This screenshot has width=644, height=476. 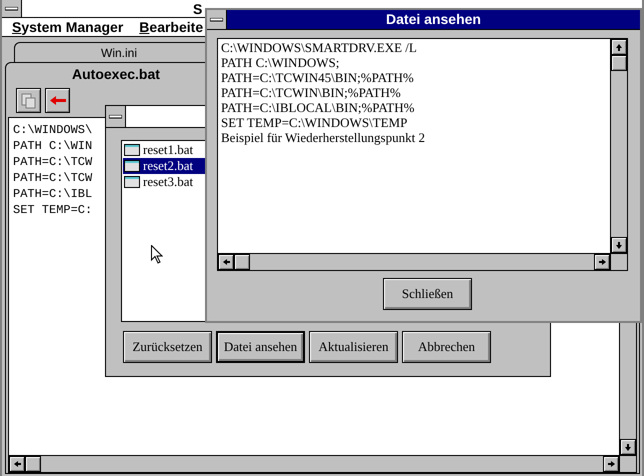 What do you see at coordinates (52, 194) in the screenshot?
I see `code-line: PATH=C:\IBL` at bounding box center [52, 194].